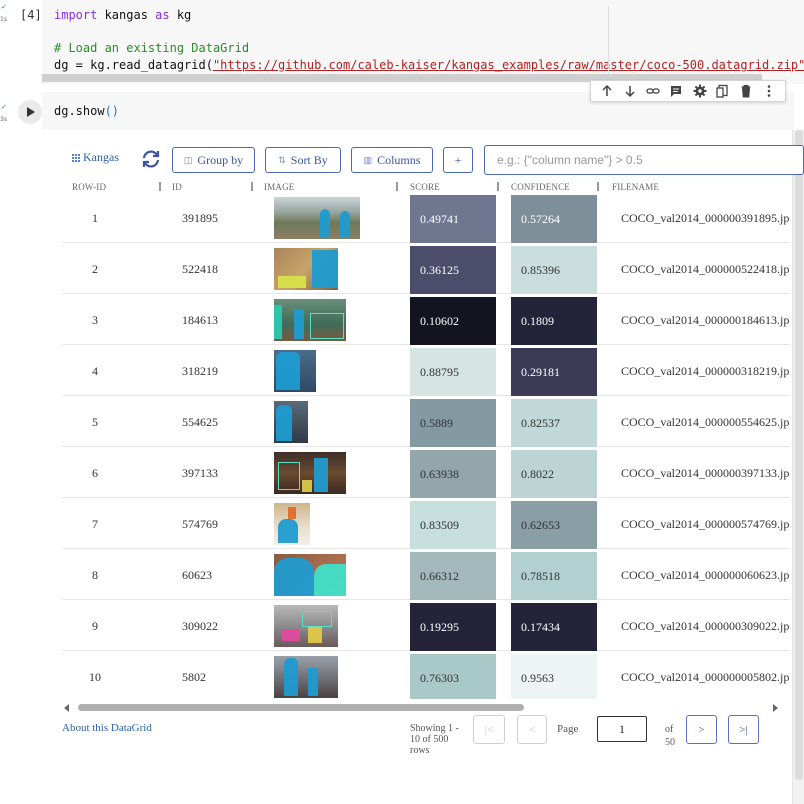  Describe the element at coordinates (554, 321) in the screenshot. I see `cell-confidence: 0.1809` at that location.